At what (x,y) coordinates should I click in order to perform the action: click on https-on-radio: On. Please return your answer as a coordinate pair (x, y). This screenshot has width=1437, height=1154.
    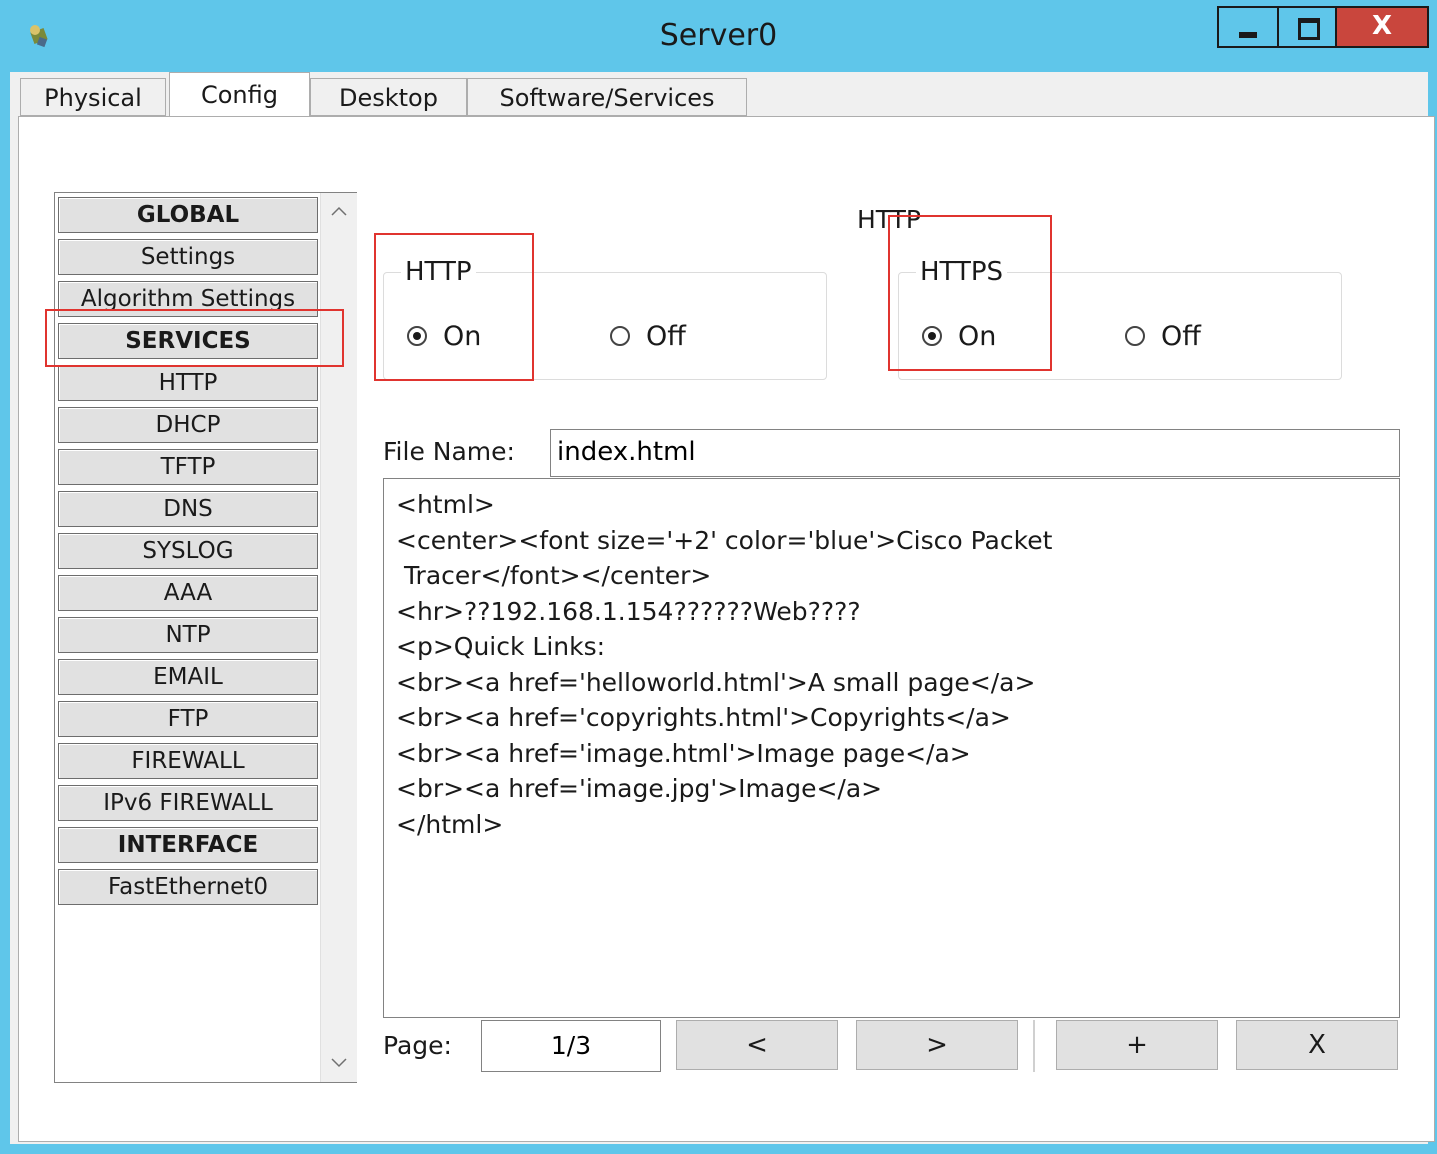
    Looking at the image, I should click on (959, 336).